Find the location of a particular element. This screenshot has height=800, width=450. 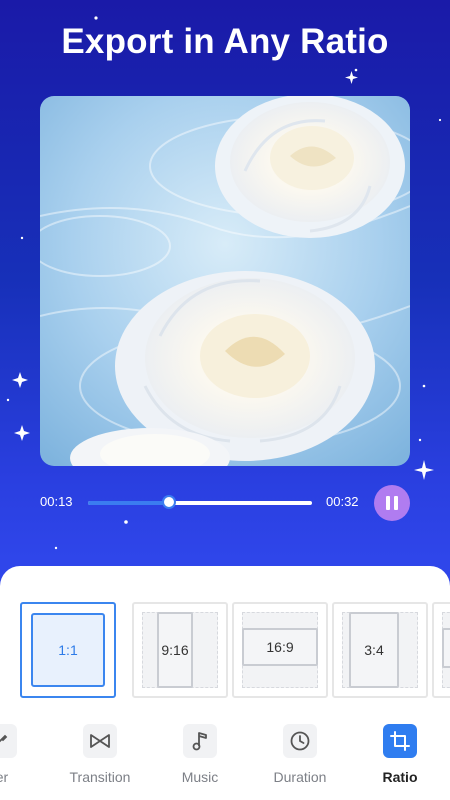

playback-scrubber-handle is located at coordinates (168, 502).